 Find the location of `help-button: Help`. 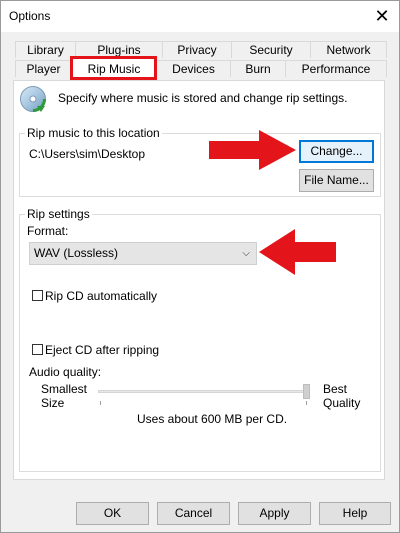

help-button: Help is located at coordinates (355, 513).